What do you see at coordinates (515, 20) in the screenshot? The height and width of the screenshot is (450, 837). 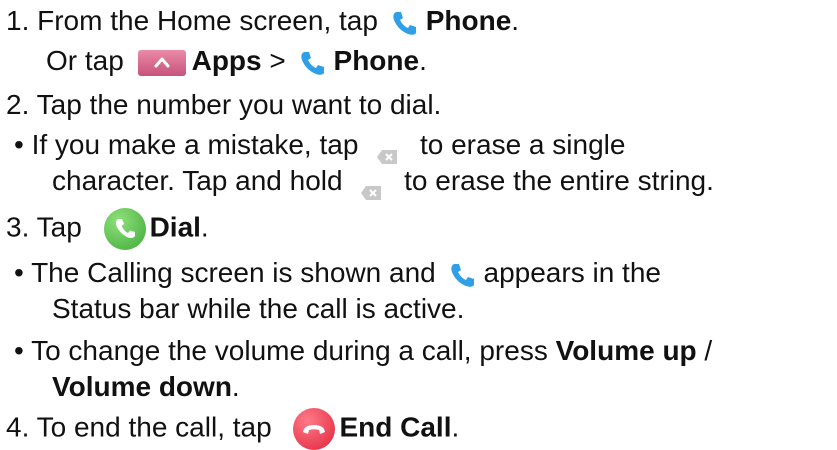 I see `step-1-end: .` at bounding box center [515, 20].